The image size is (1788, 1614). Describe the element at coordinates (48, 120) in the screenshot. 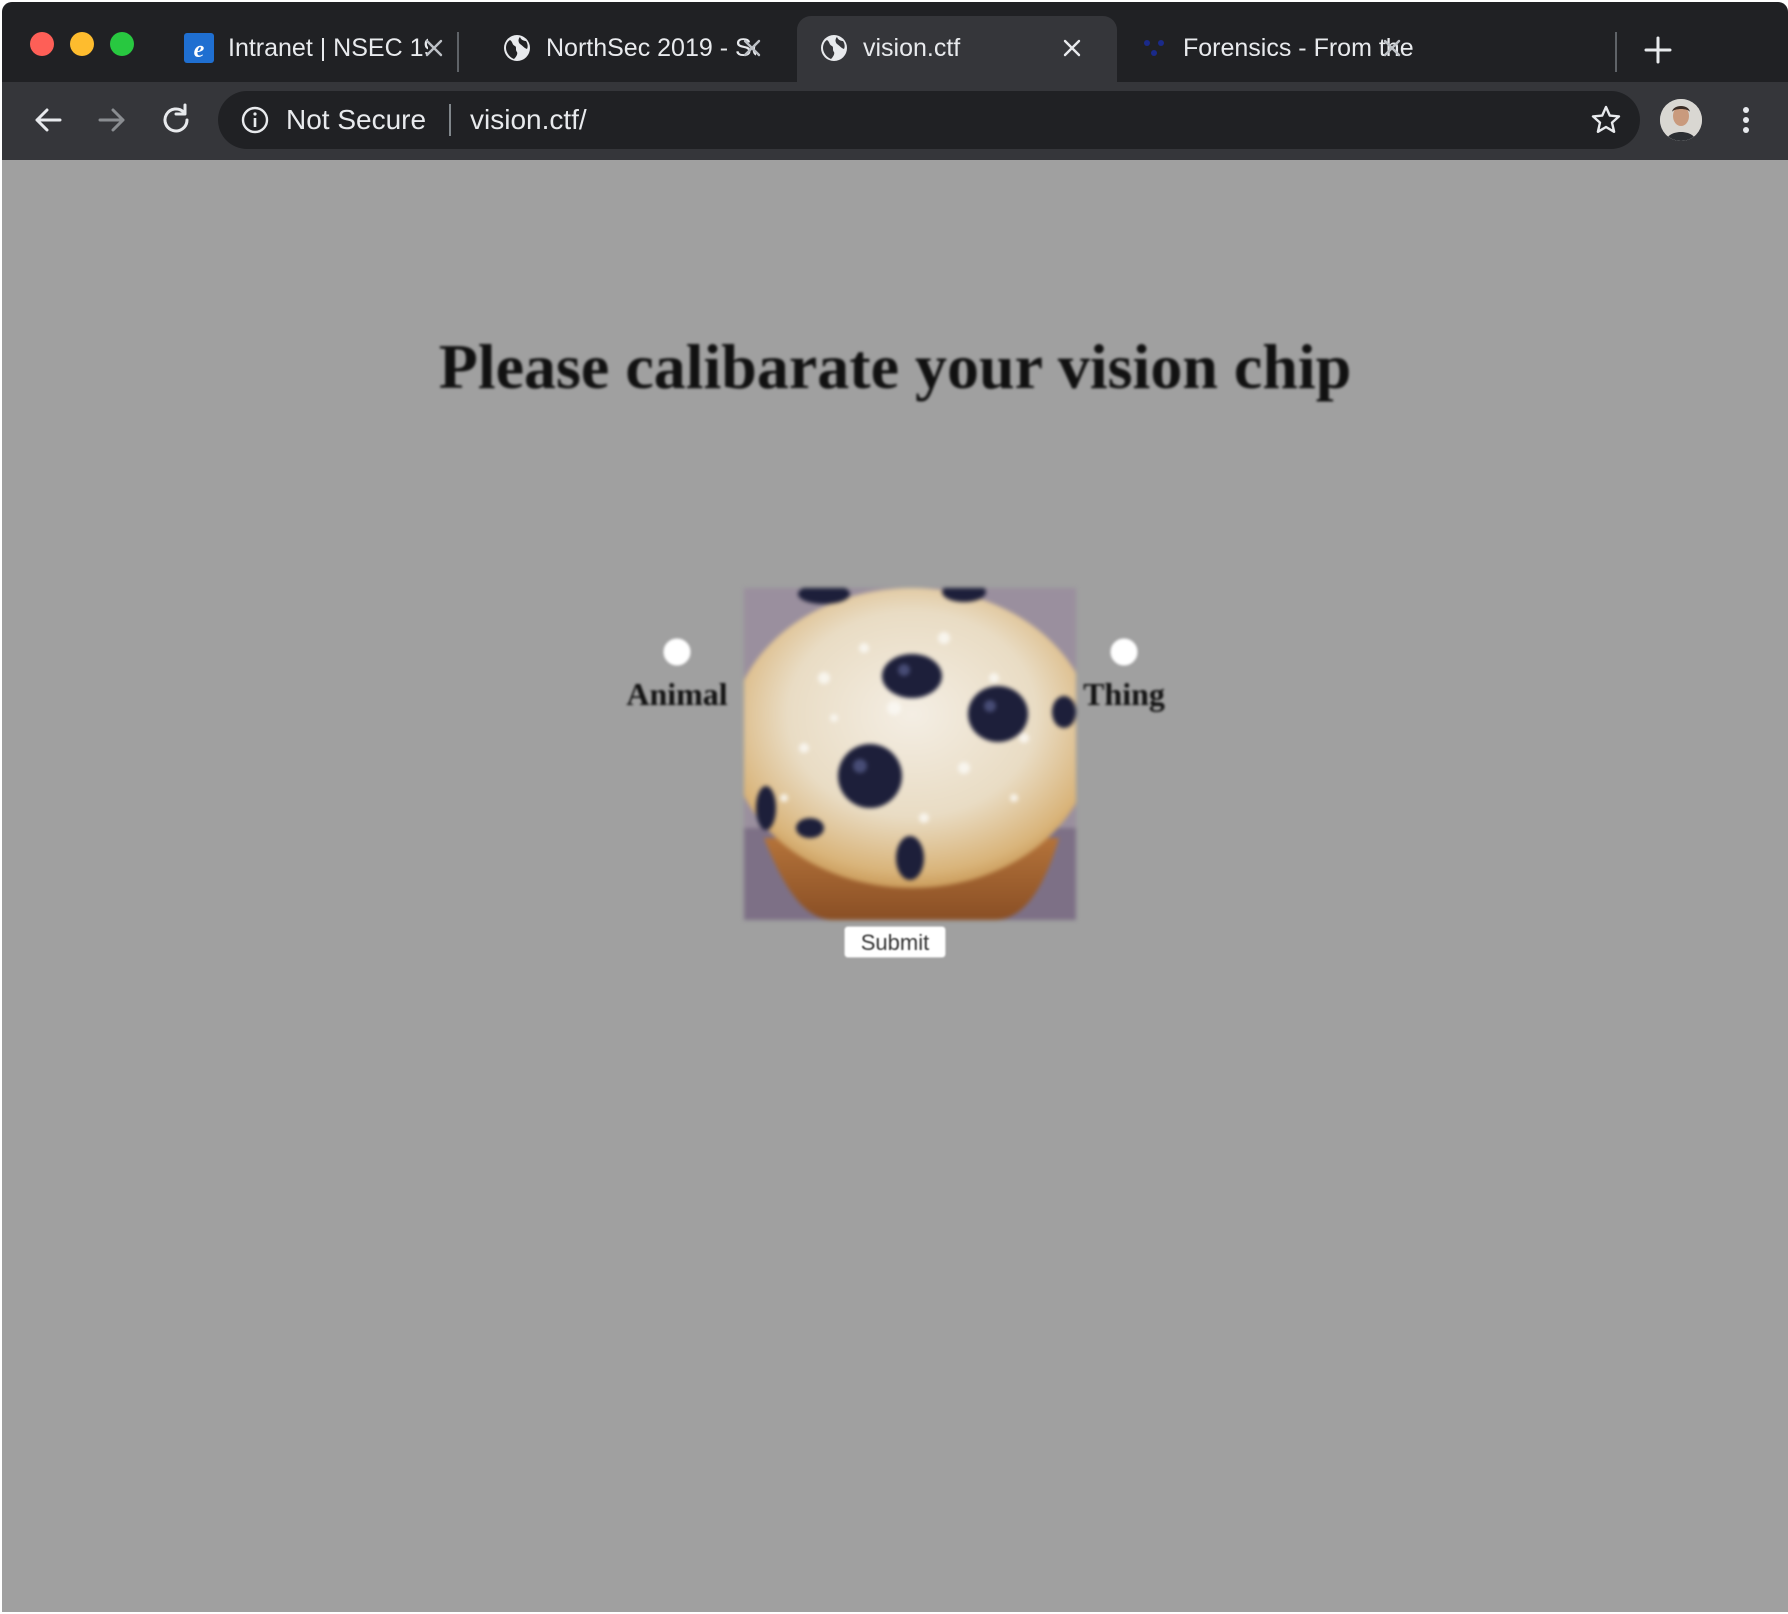

I see `back-arrow-icon` at that location.